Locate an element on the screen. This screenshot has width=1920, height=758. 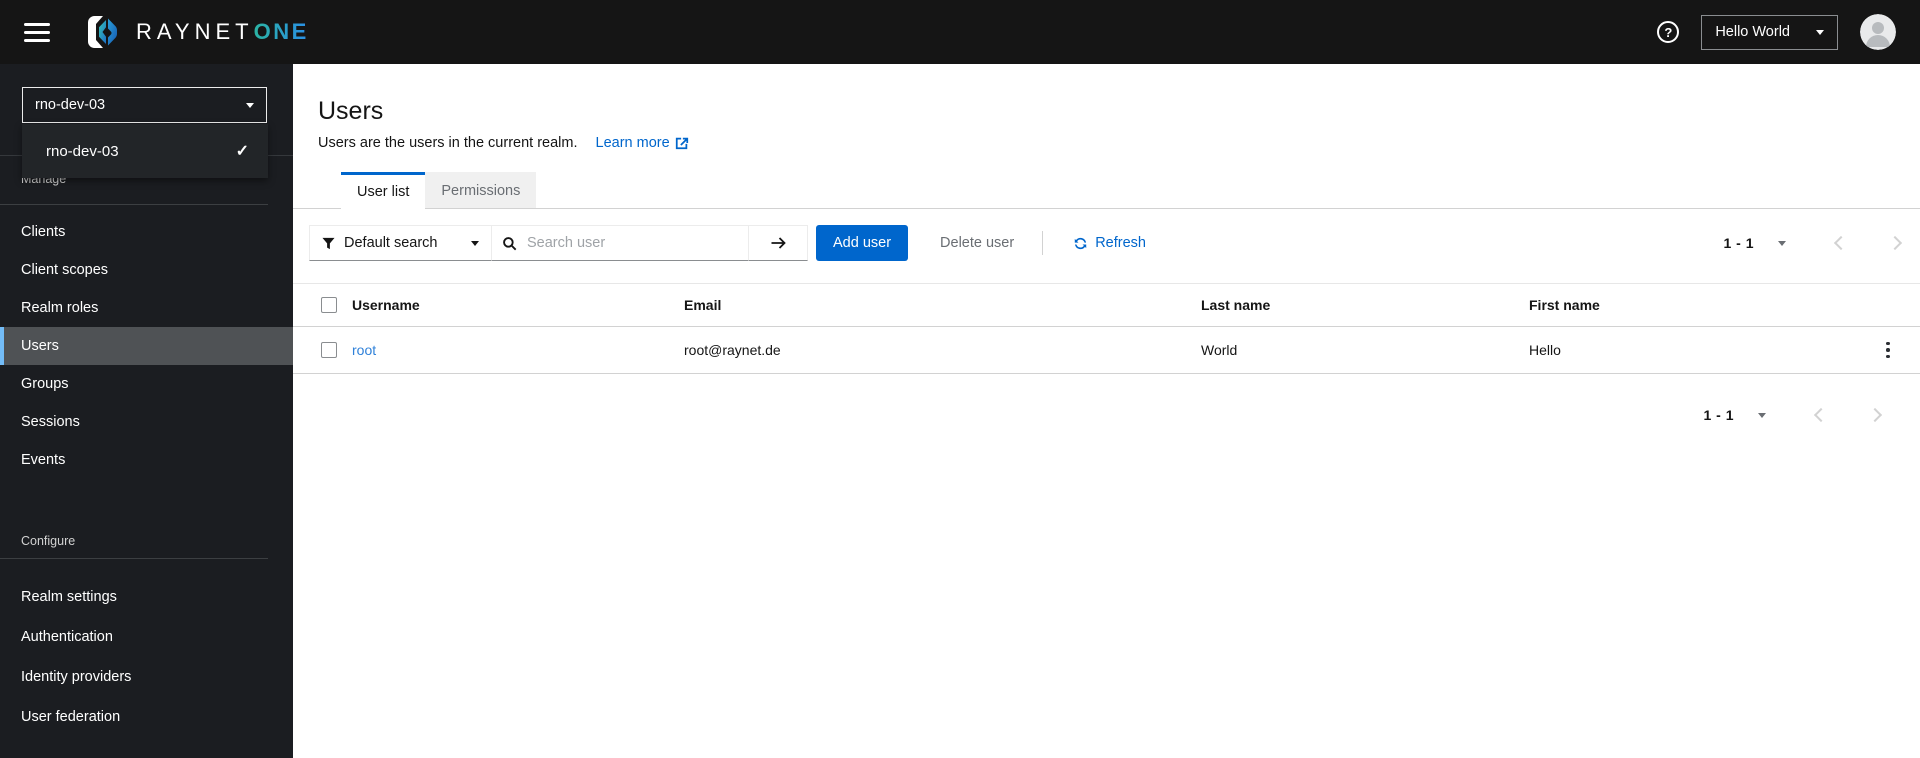
sidebar-item-client-scopes: Client scopes is located at coordinates (146, 270).